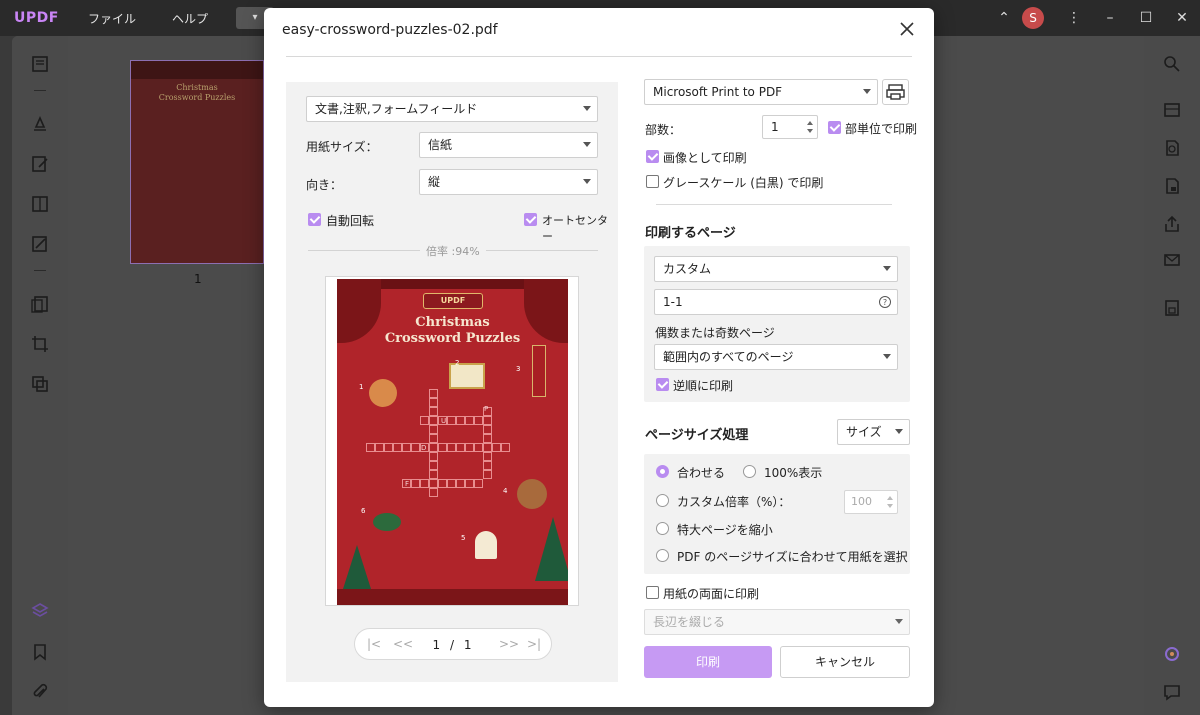  I want to click on clue-number: 4, so click(505, 491).